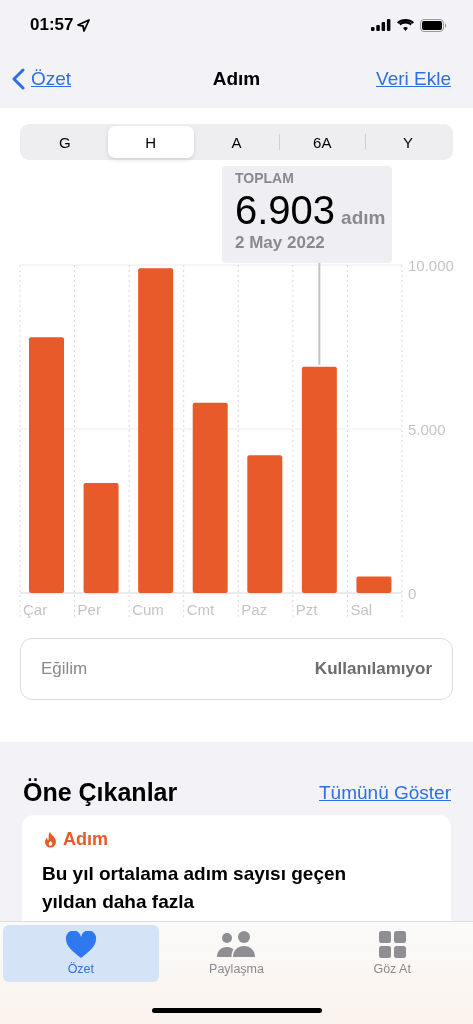  I want to click on segment-tab: H, so click(150, 142).